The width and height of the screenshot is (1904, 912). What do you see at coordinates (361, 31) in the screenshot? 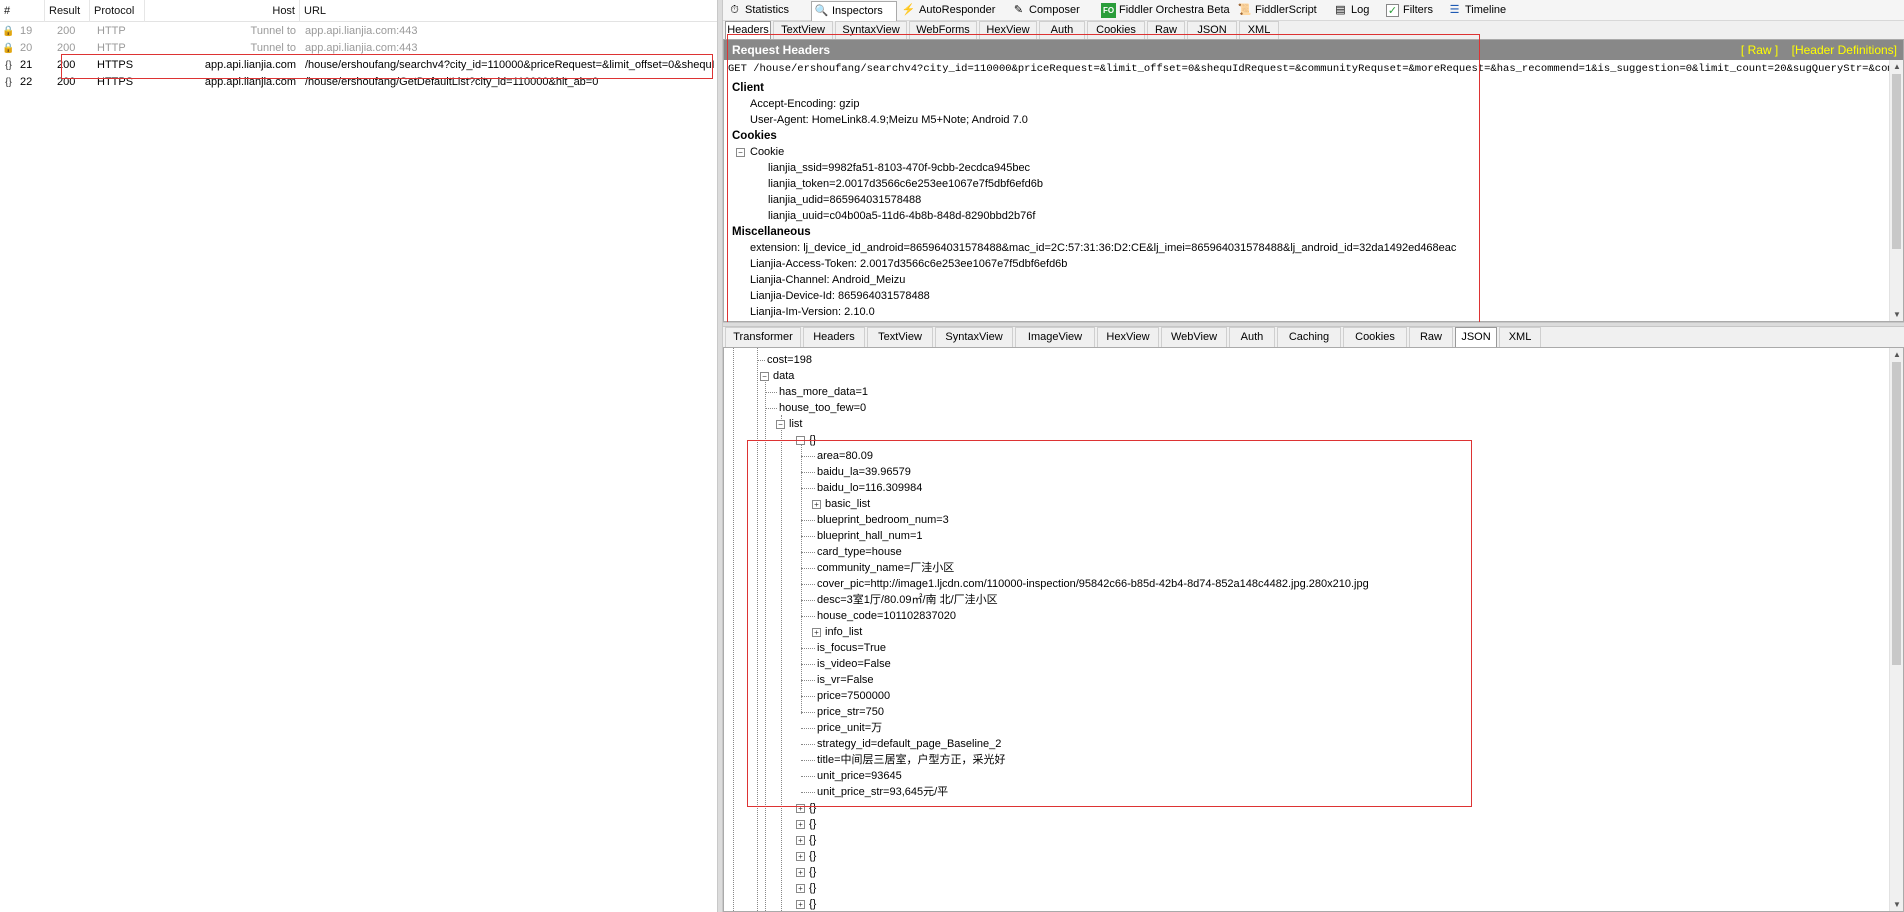
I see `session-url: app.api.lianjia.com:443` at bounding box center [361, 31].